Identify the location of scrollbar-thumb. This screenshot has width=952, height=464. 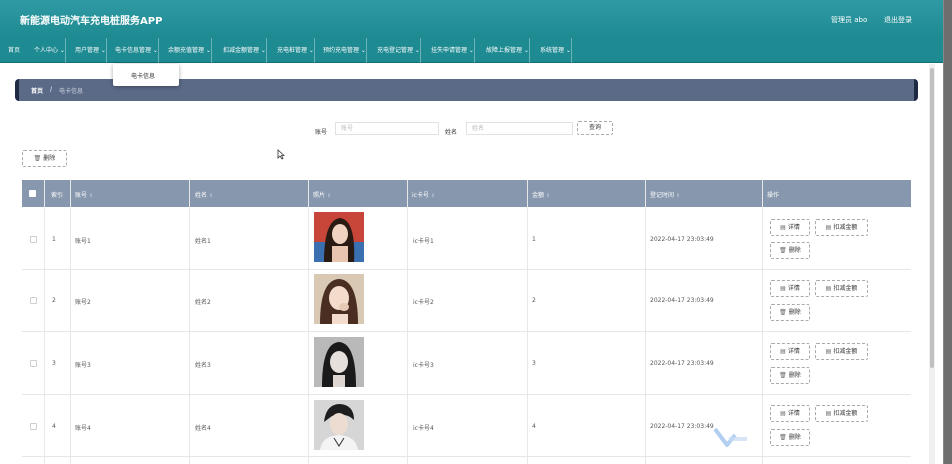
(932, 218).